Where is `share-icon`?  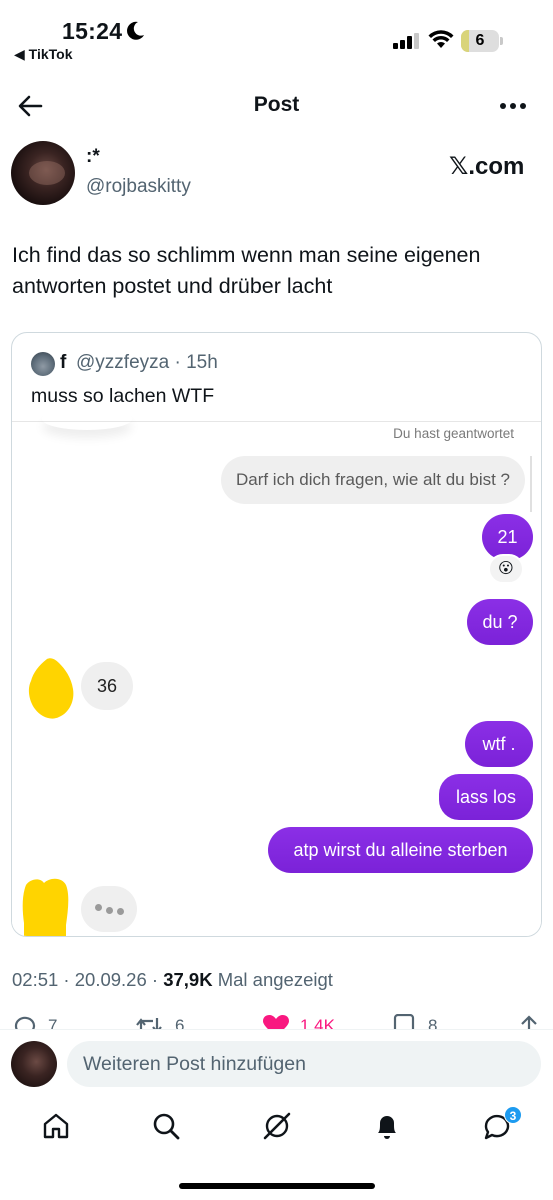 share-icon is located at coordinates (529, 1022).